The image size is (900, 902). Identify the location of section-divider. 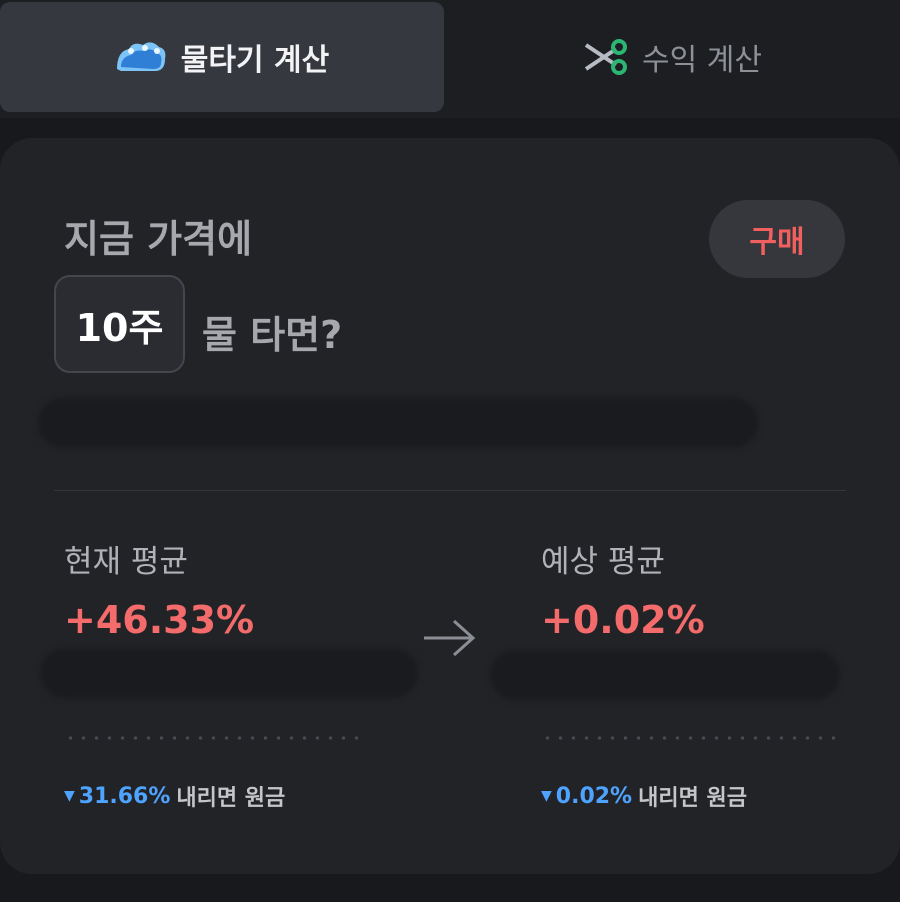
(450, 490).